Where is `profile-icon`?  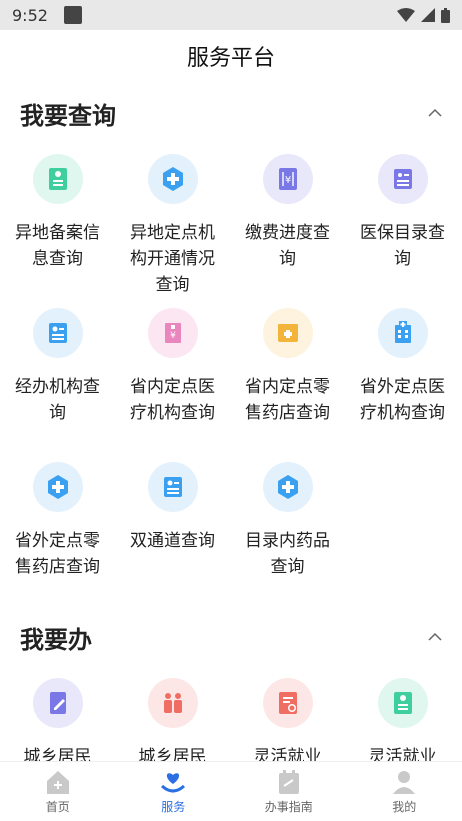
profile-icon is located at coordinates (404, 782).